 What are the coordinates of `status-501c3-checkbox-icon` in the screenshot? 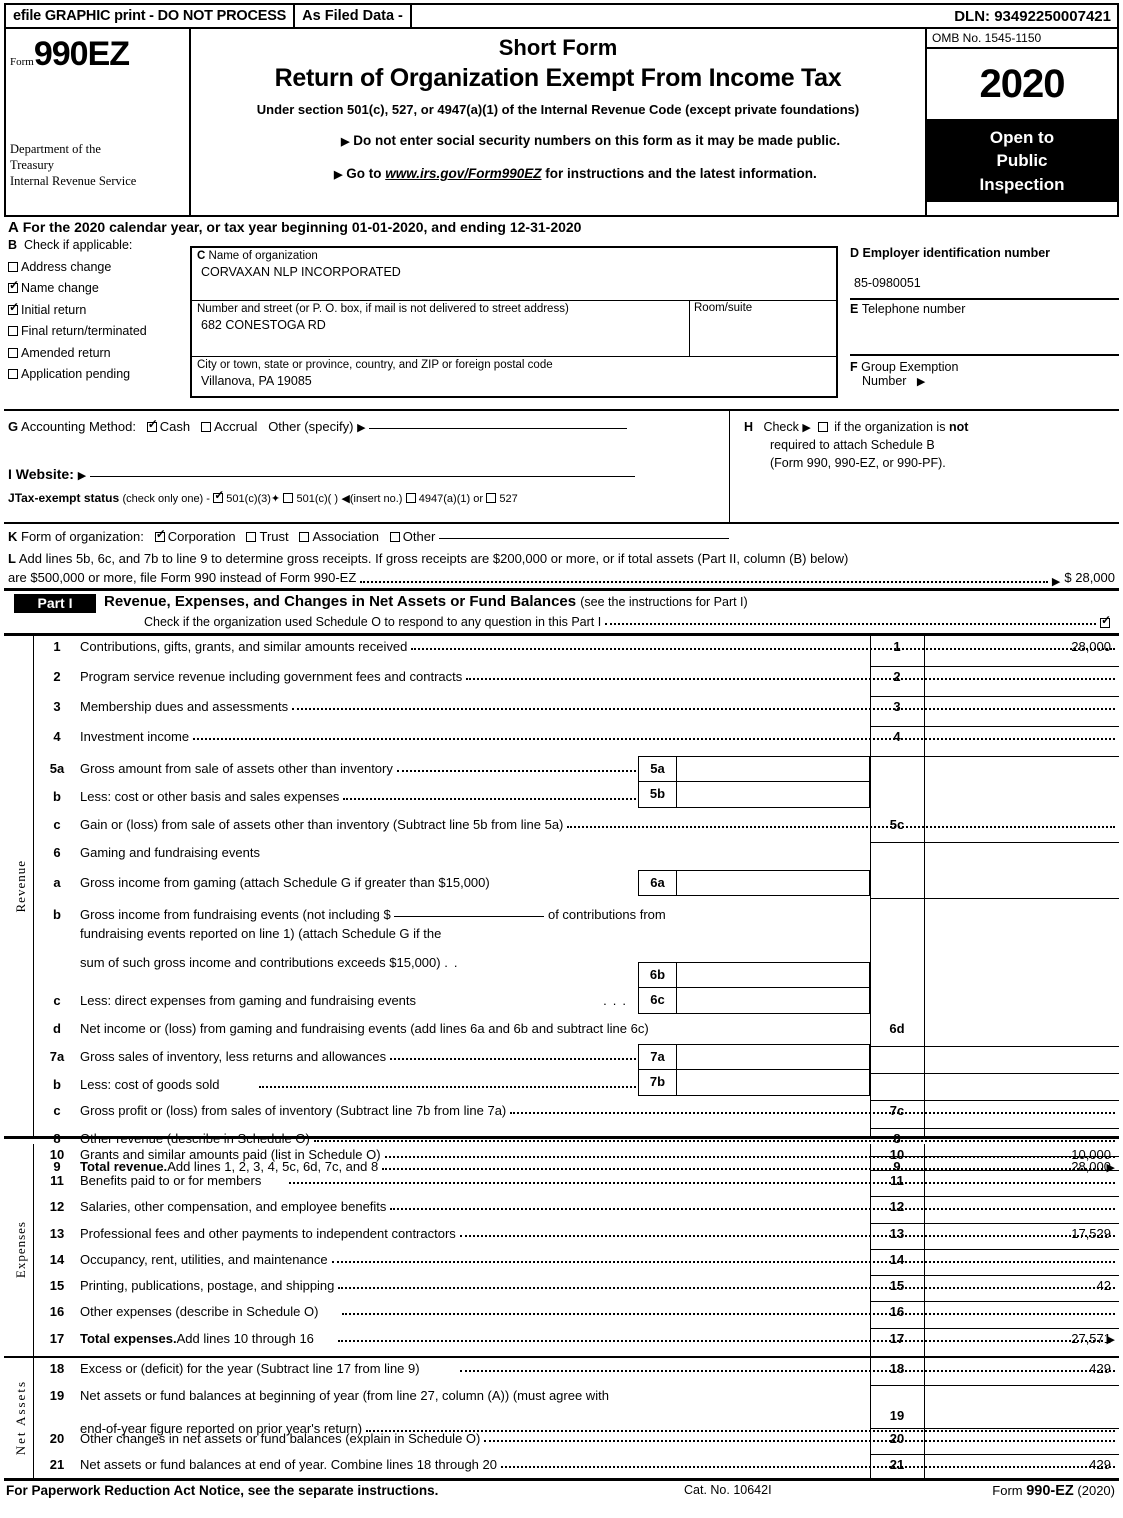 It's located at (218, 496).